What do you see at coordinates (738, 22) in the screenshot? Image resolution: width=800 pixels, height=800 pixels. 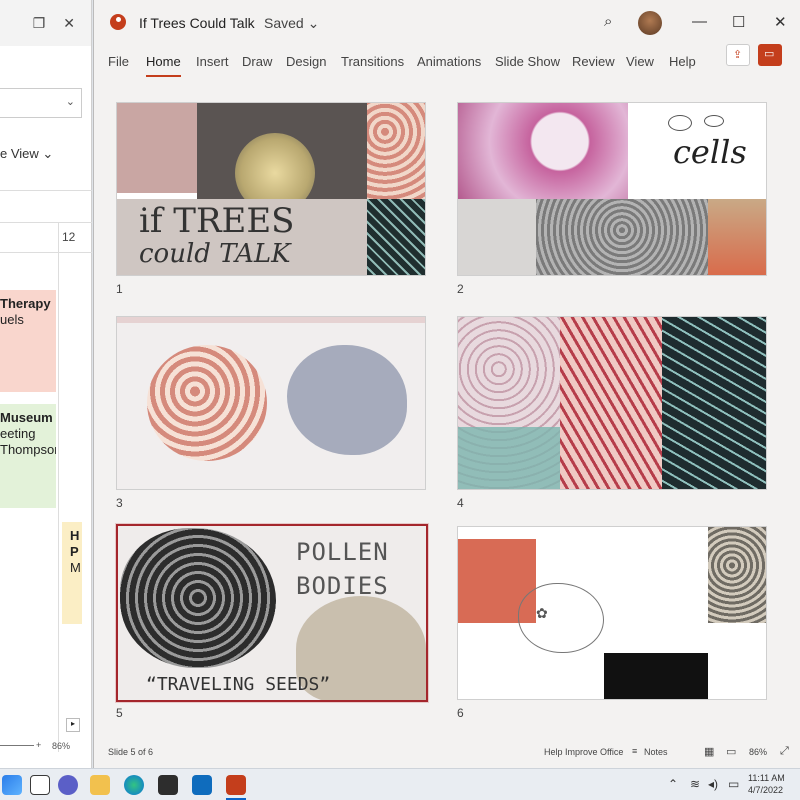 I see `maximize-icon: ☐` at bounding box center [738, 22].